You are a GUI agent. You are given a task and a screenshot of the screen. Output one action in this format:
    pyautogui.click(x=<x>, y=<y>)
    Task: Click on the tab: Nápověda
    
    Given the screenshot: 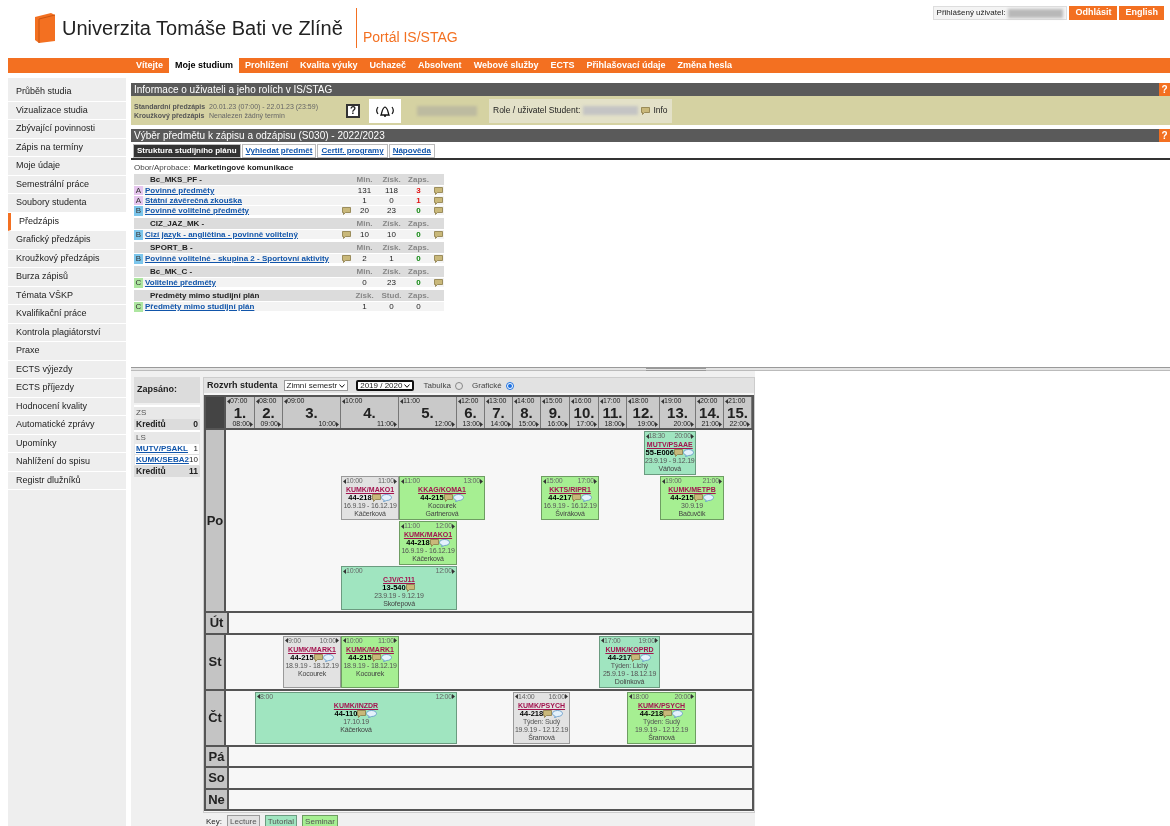 What is the action you would take?
    pyautogui.click(x=411, y=151)
    